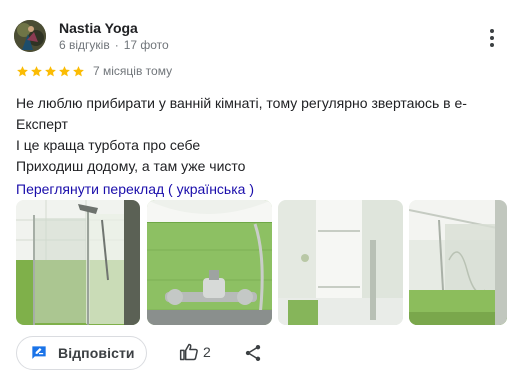 The height and width of the screenshot is (383, 524). I want to click on more-vert-icon, so click(492, 38).